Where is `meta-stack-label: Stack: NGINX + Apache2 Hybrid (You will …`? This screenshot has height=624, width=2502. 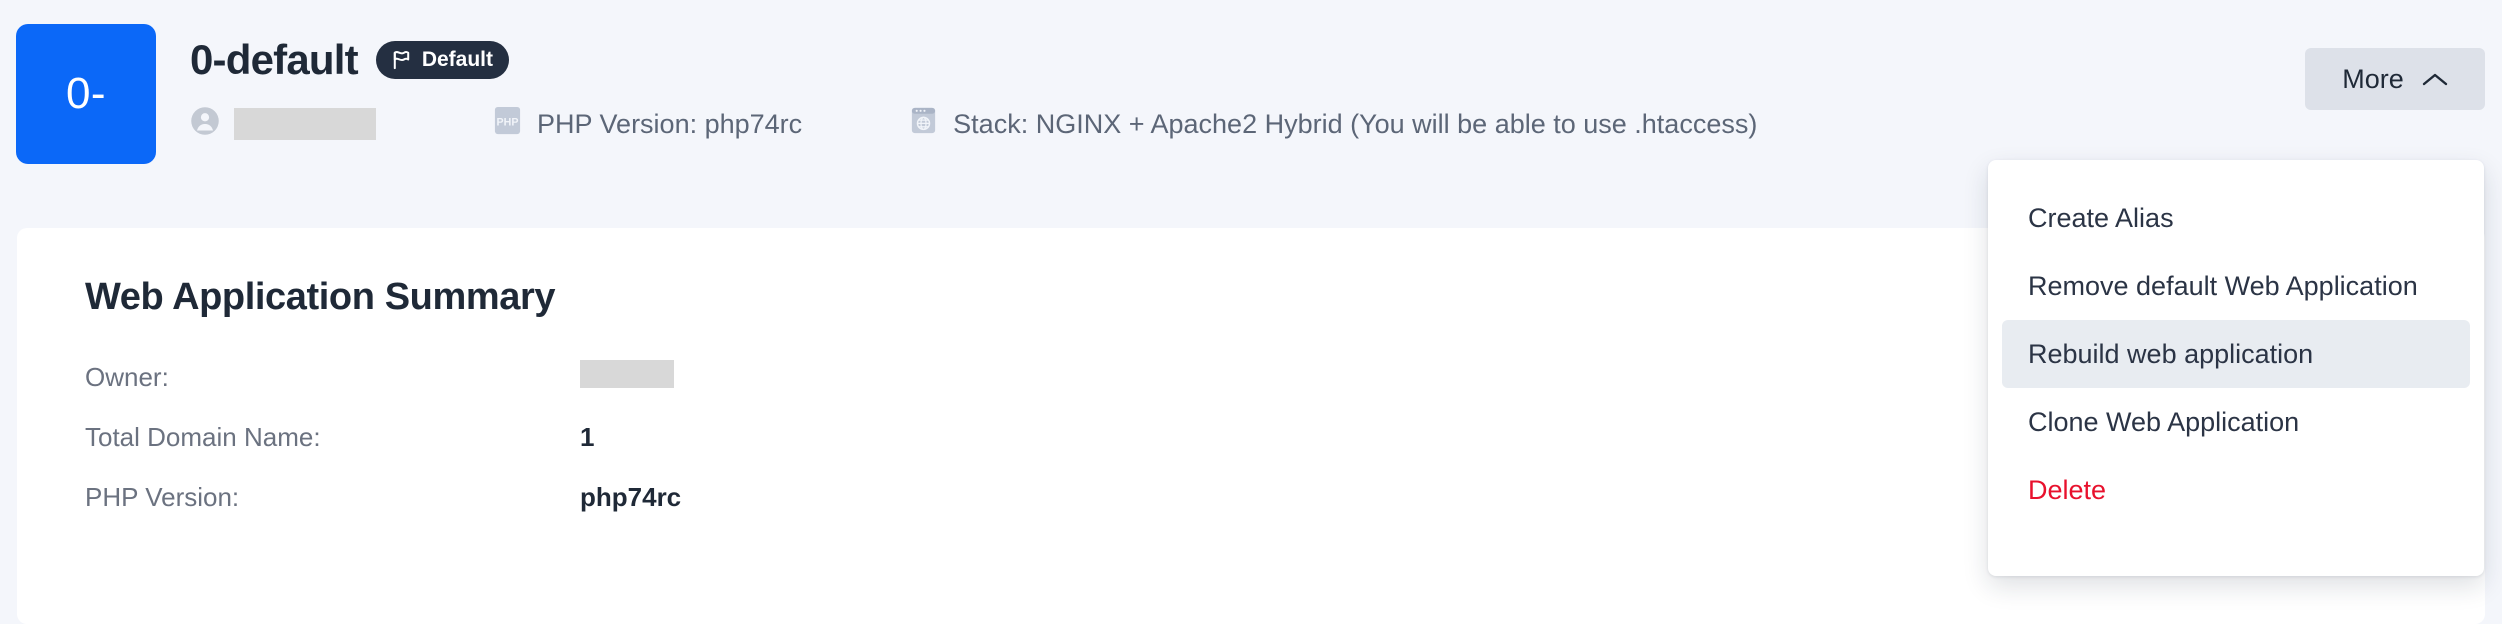 meta-stack-label: Stack: NGINX + Apache2 Hybrid (You will … is located at coordinates (1355, 123).